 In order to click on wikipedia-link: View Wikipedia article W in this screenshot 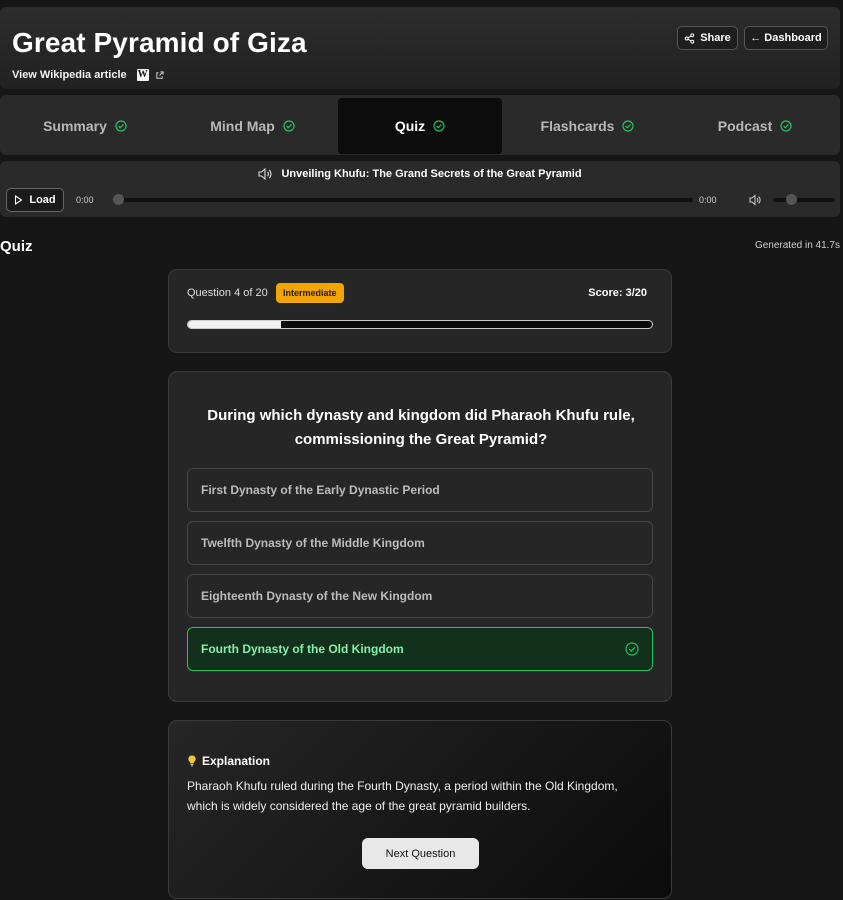, I will do `click(88, 75)`.